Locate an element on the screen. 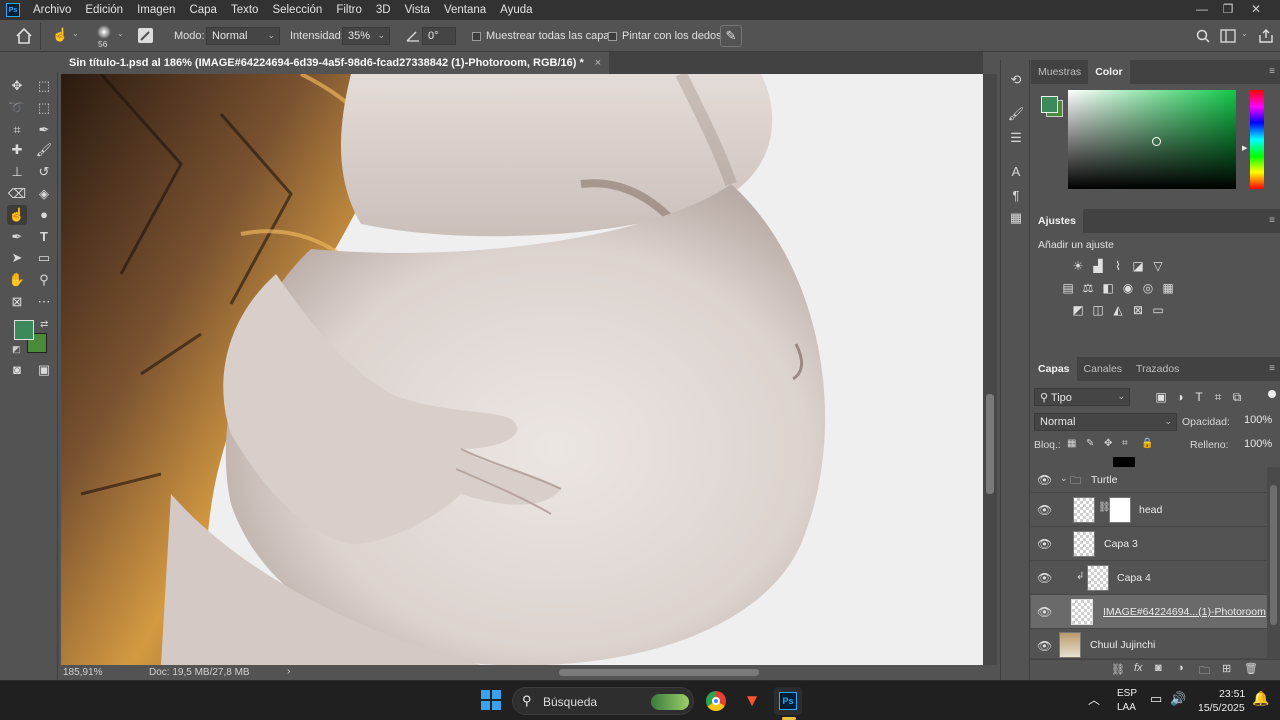 The width and height of the screenshot is (1280, 720). tab-color: Color is located at coordinates (1109, 72).